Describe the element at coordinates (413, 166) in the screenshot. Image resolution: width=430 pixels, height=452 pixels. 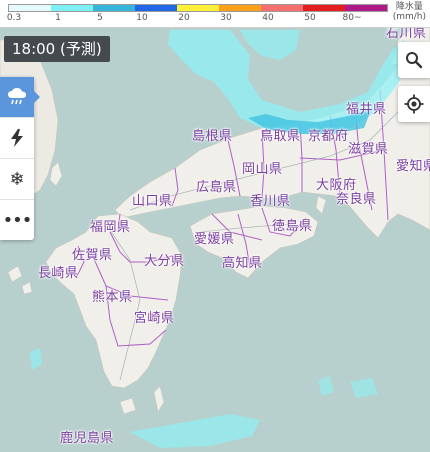
I see `place-label-aichi: 愛知県` at that location.